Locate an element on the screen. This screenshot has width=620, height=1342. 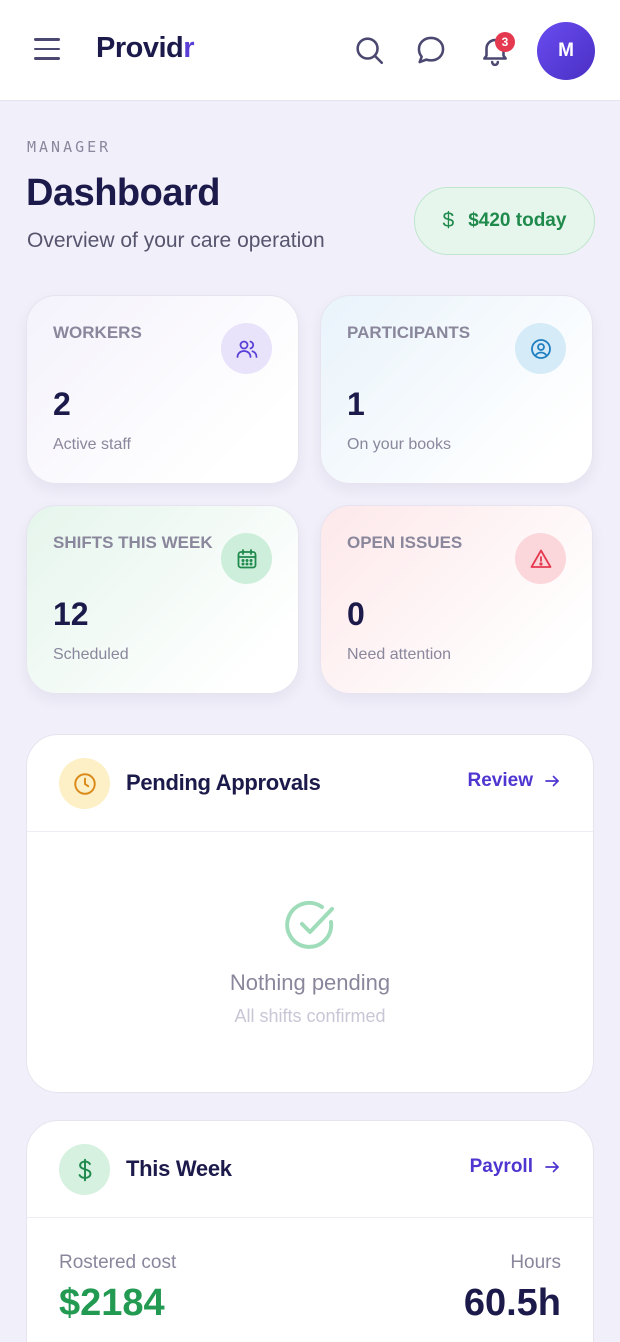
stat-value: 12 is located at coordinates (71, 614).